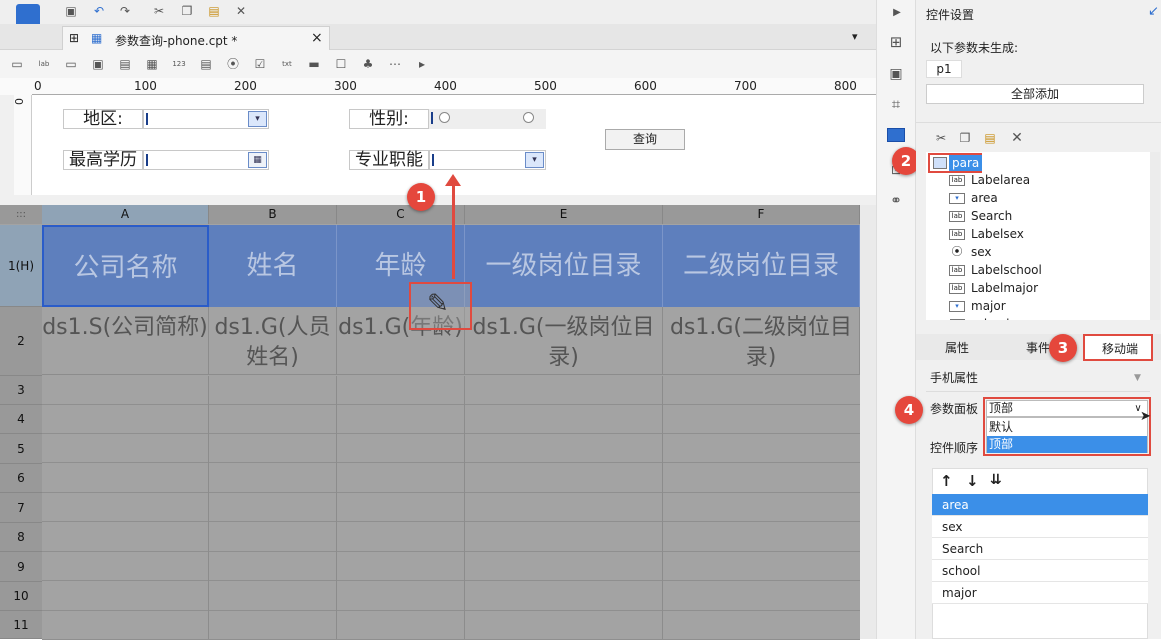 This screenshot has width=1161, height=640. What do you see at coordinates (21, 214) in the screenshot?
I see `sheet-corner: :::` at bounding box center [21, 214].